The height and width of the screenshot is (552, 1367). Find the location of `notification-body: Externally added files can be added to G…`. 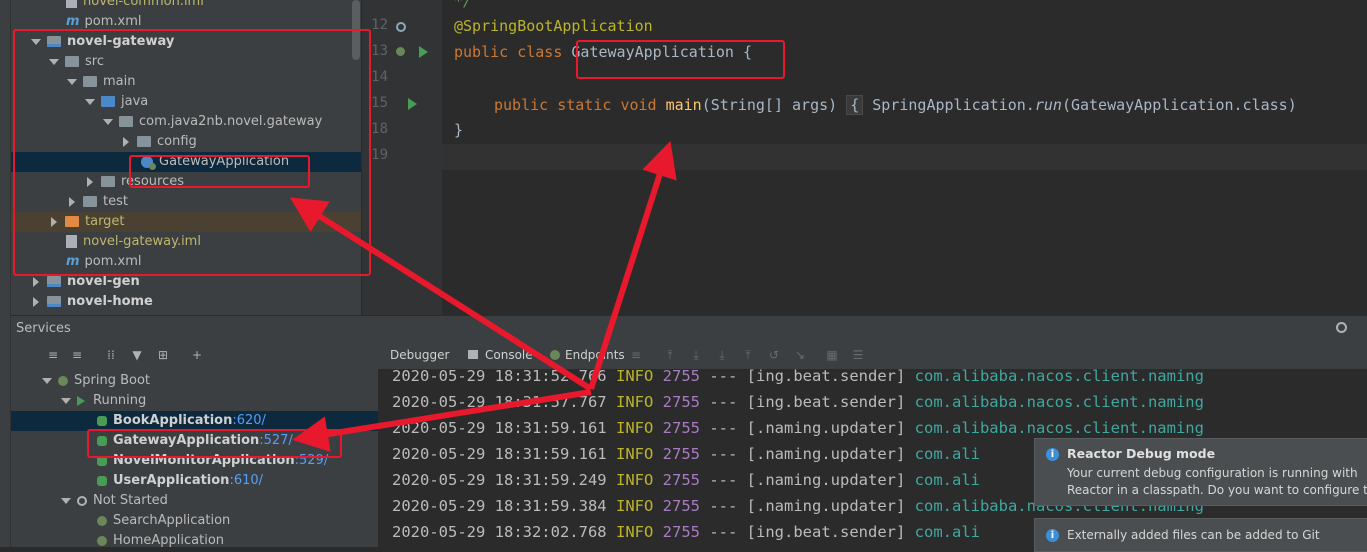

notification-body: Externally added files can be added to G… is located at coordinates (1193, 535).